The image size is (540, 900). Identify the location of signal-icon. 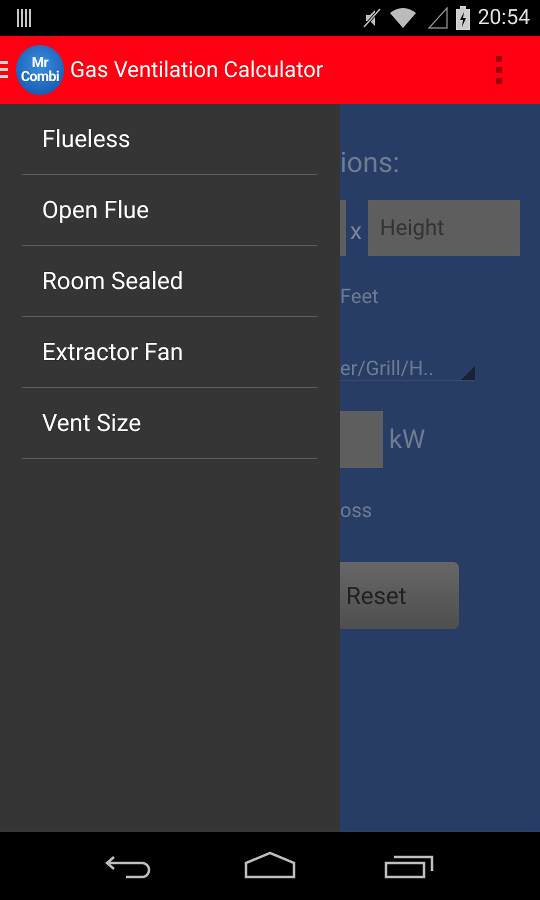
(438, 18).